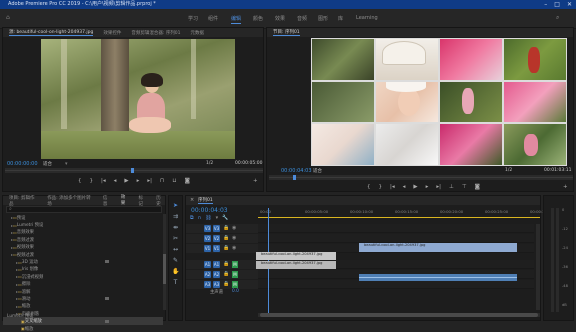  I want to click on tab-program: 节目: 序列01, so click(286, 32).